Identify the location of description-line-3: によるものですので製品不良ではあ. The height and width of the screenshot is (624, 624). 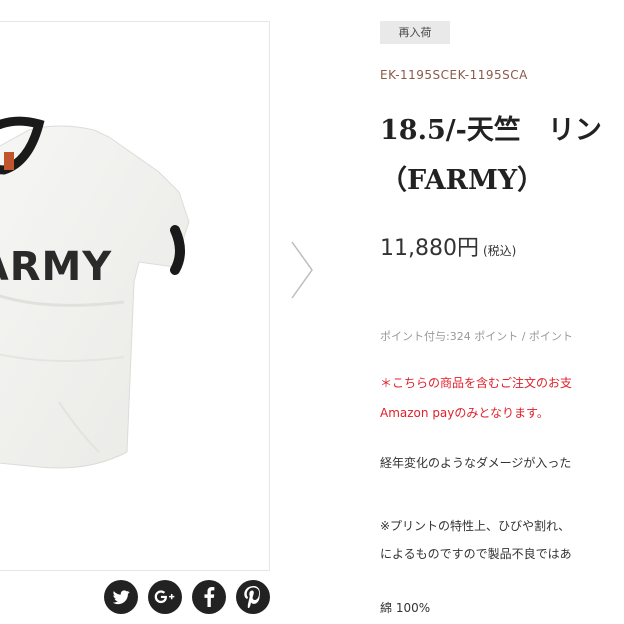
(476, 554).